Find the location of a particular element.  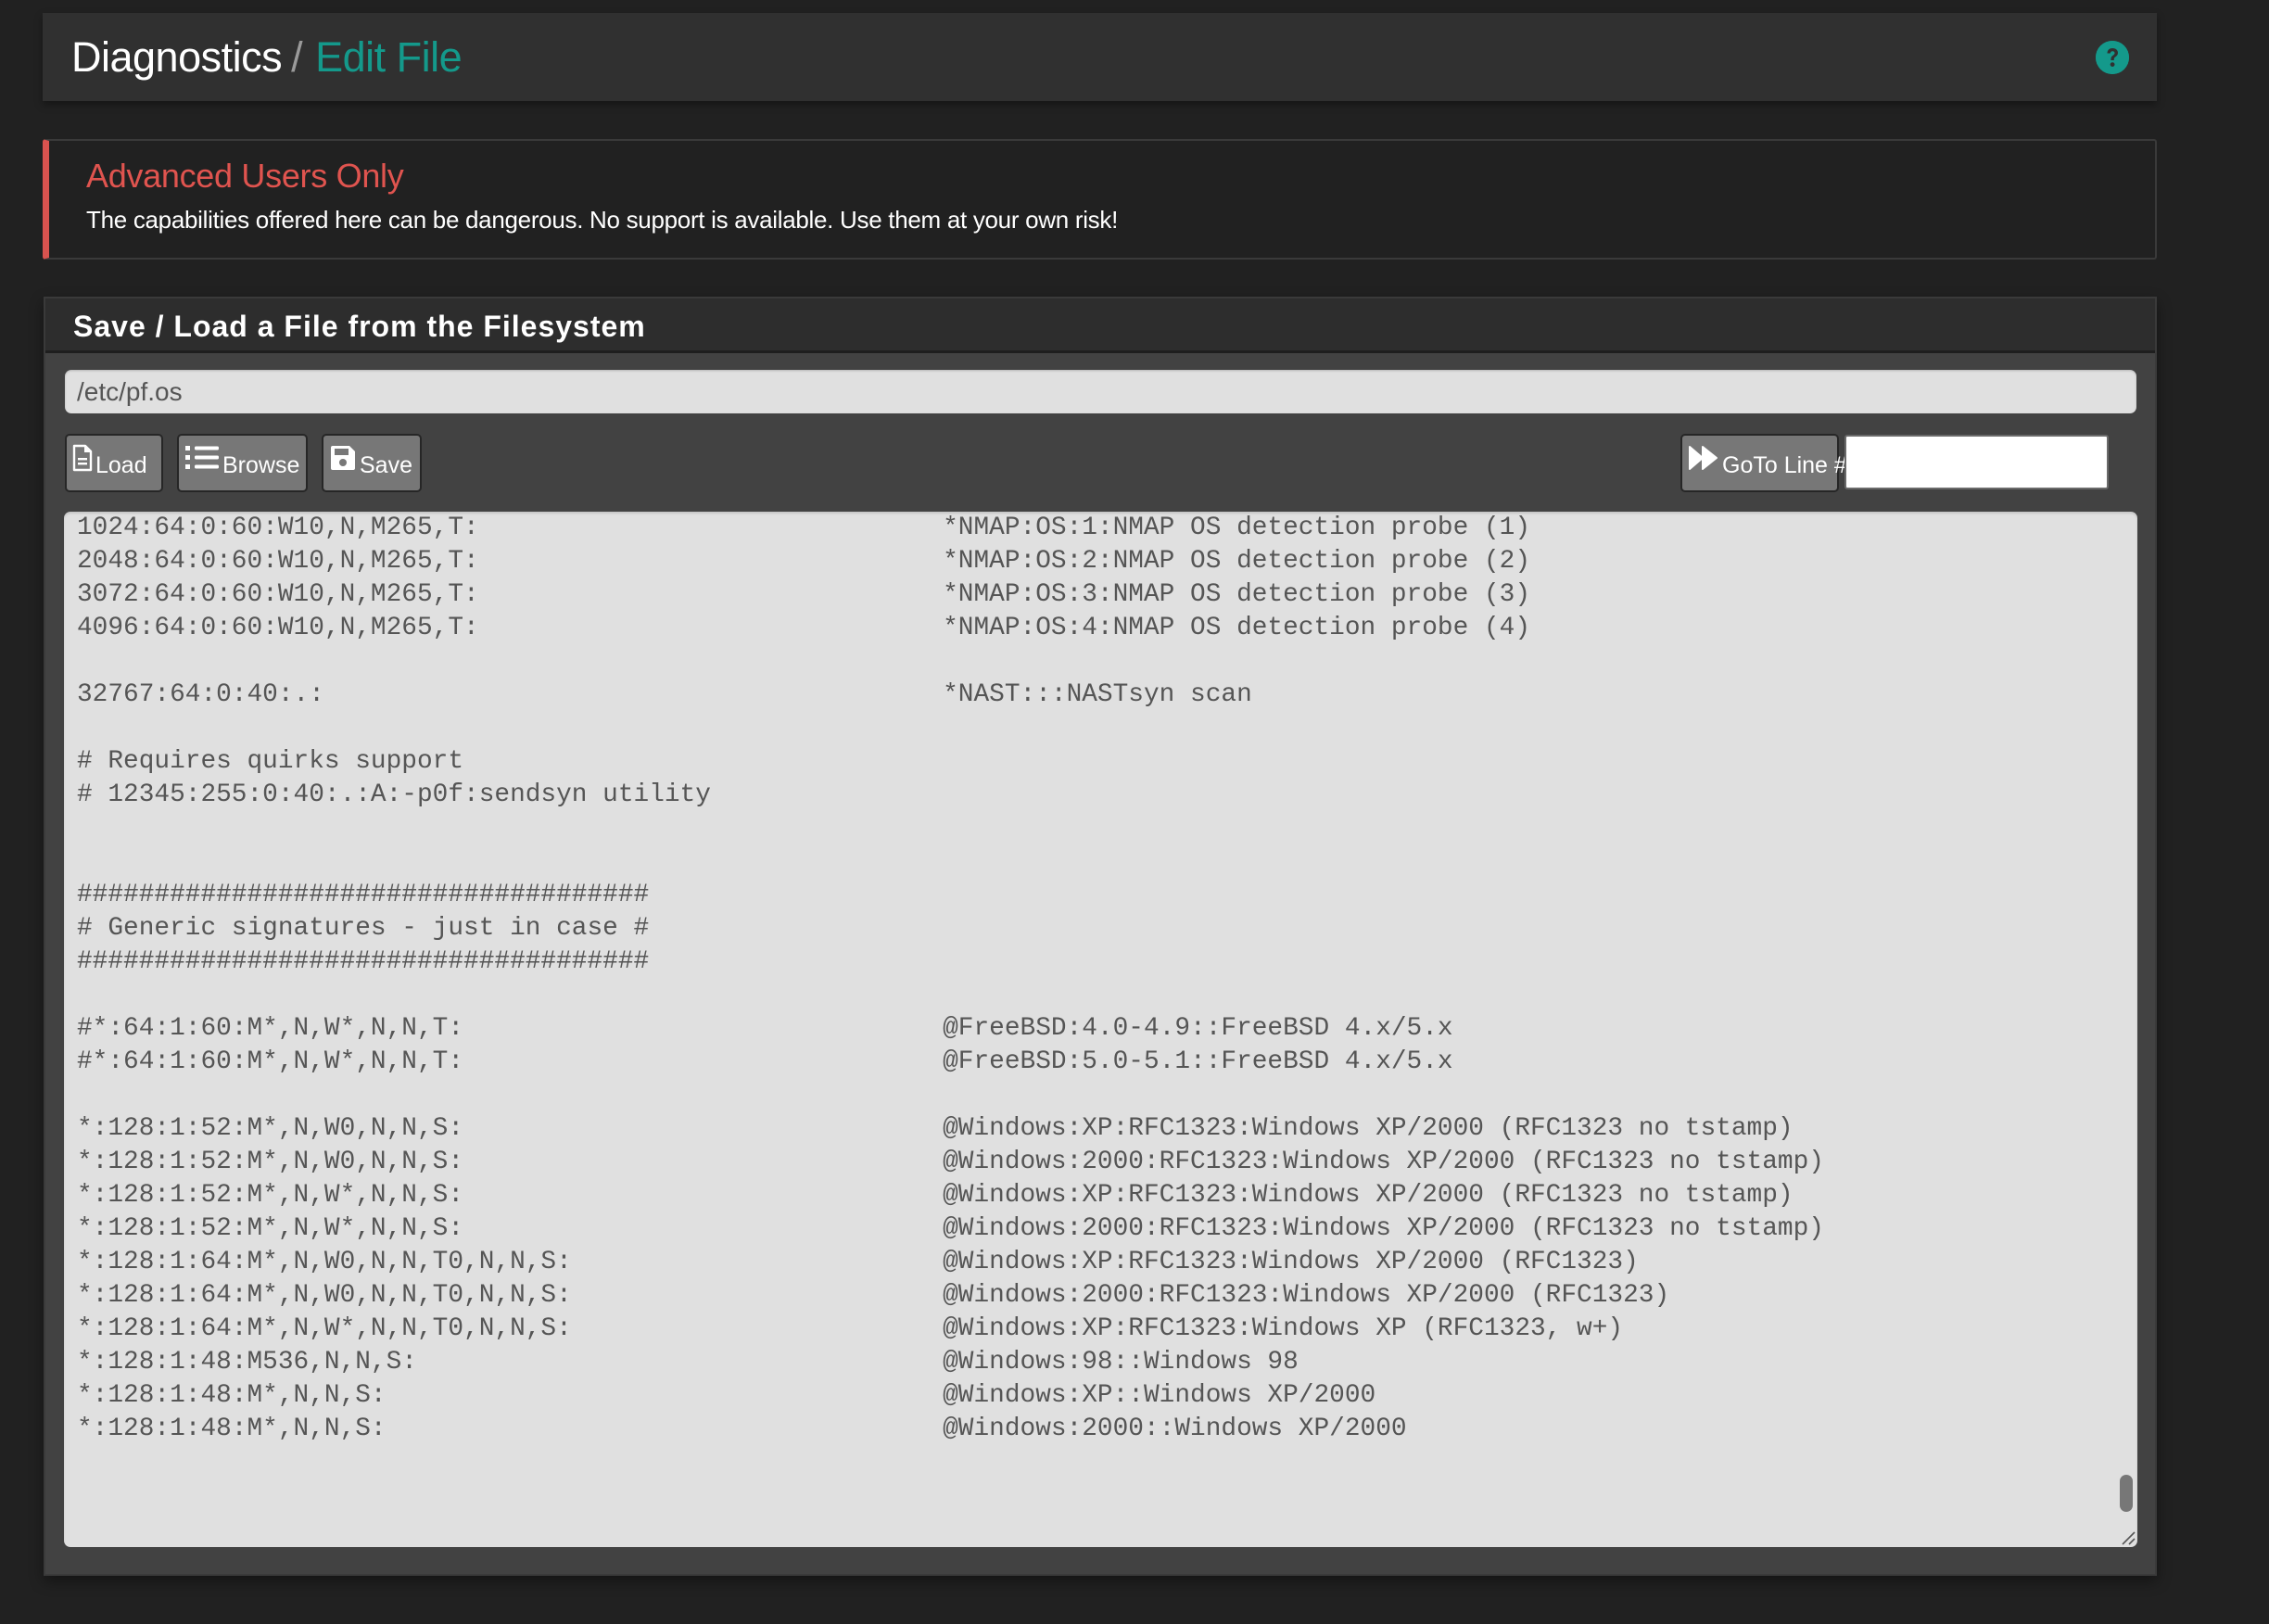

save-button-label: Save is located at coordinates (386, 465).